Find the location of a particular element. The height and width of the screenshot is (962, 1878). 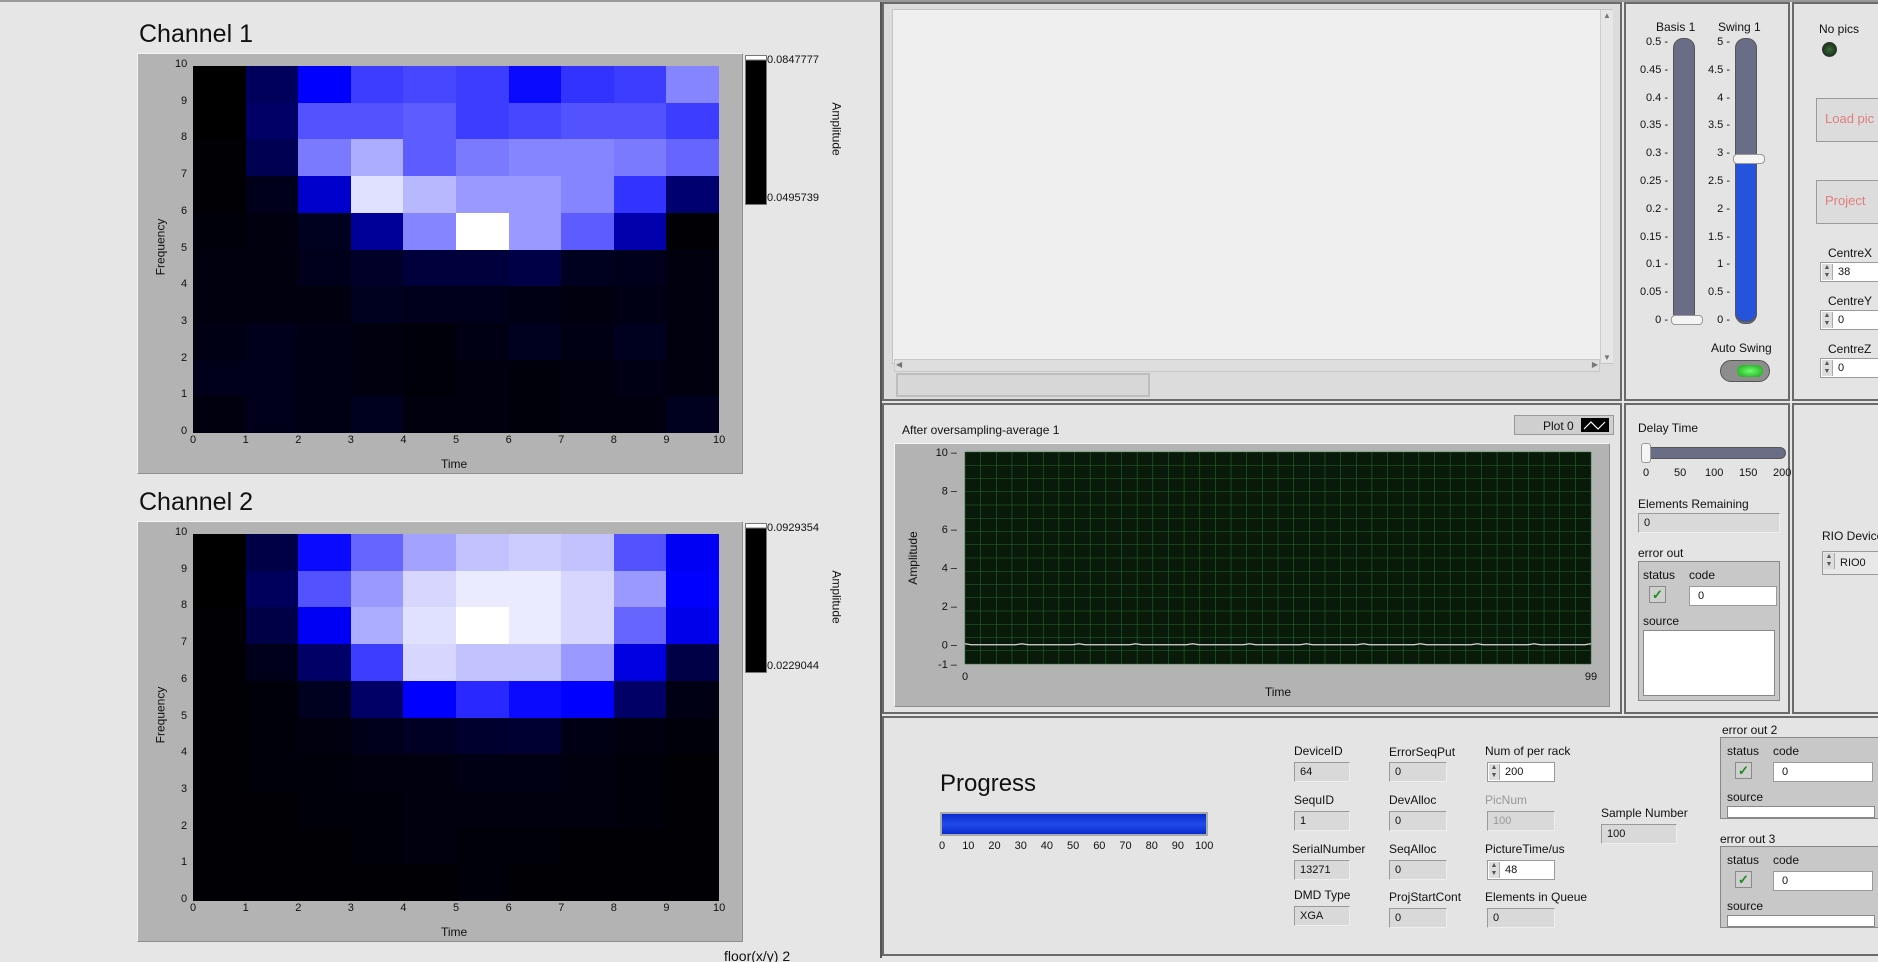

y-tick-label: 8 is located at coordinates (184, 605).